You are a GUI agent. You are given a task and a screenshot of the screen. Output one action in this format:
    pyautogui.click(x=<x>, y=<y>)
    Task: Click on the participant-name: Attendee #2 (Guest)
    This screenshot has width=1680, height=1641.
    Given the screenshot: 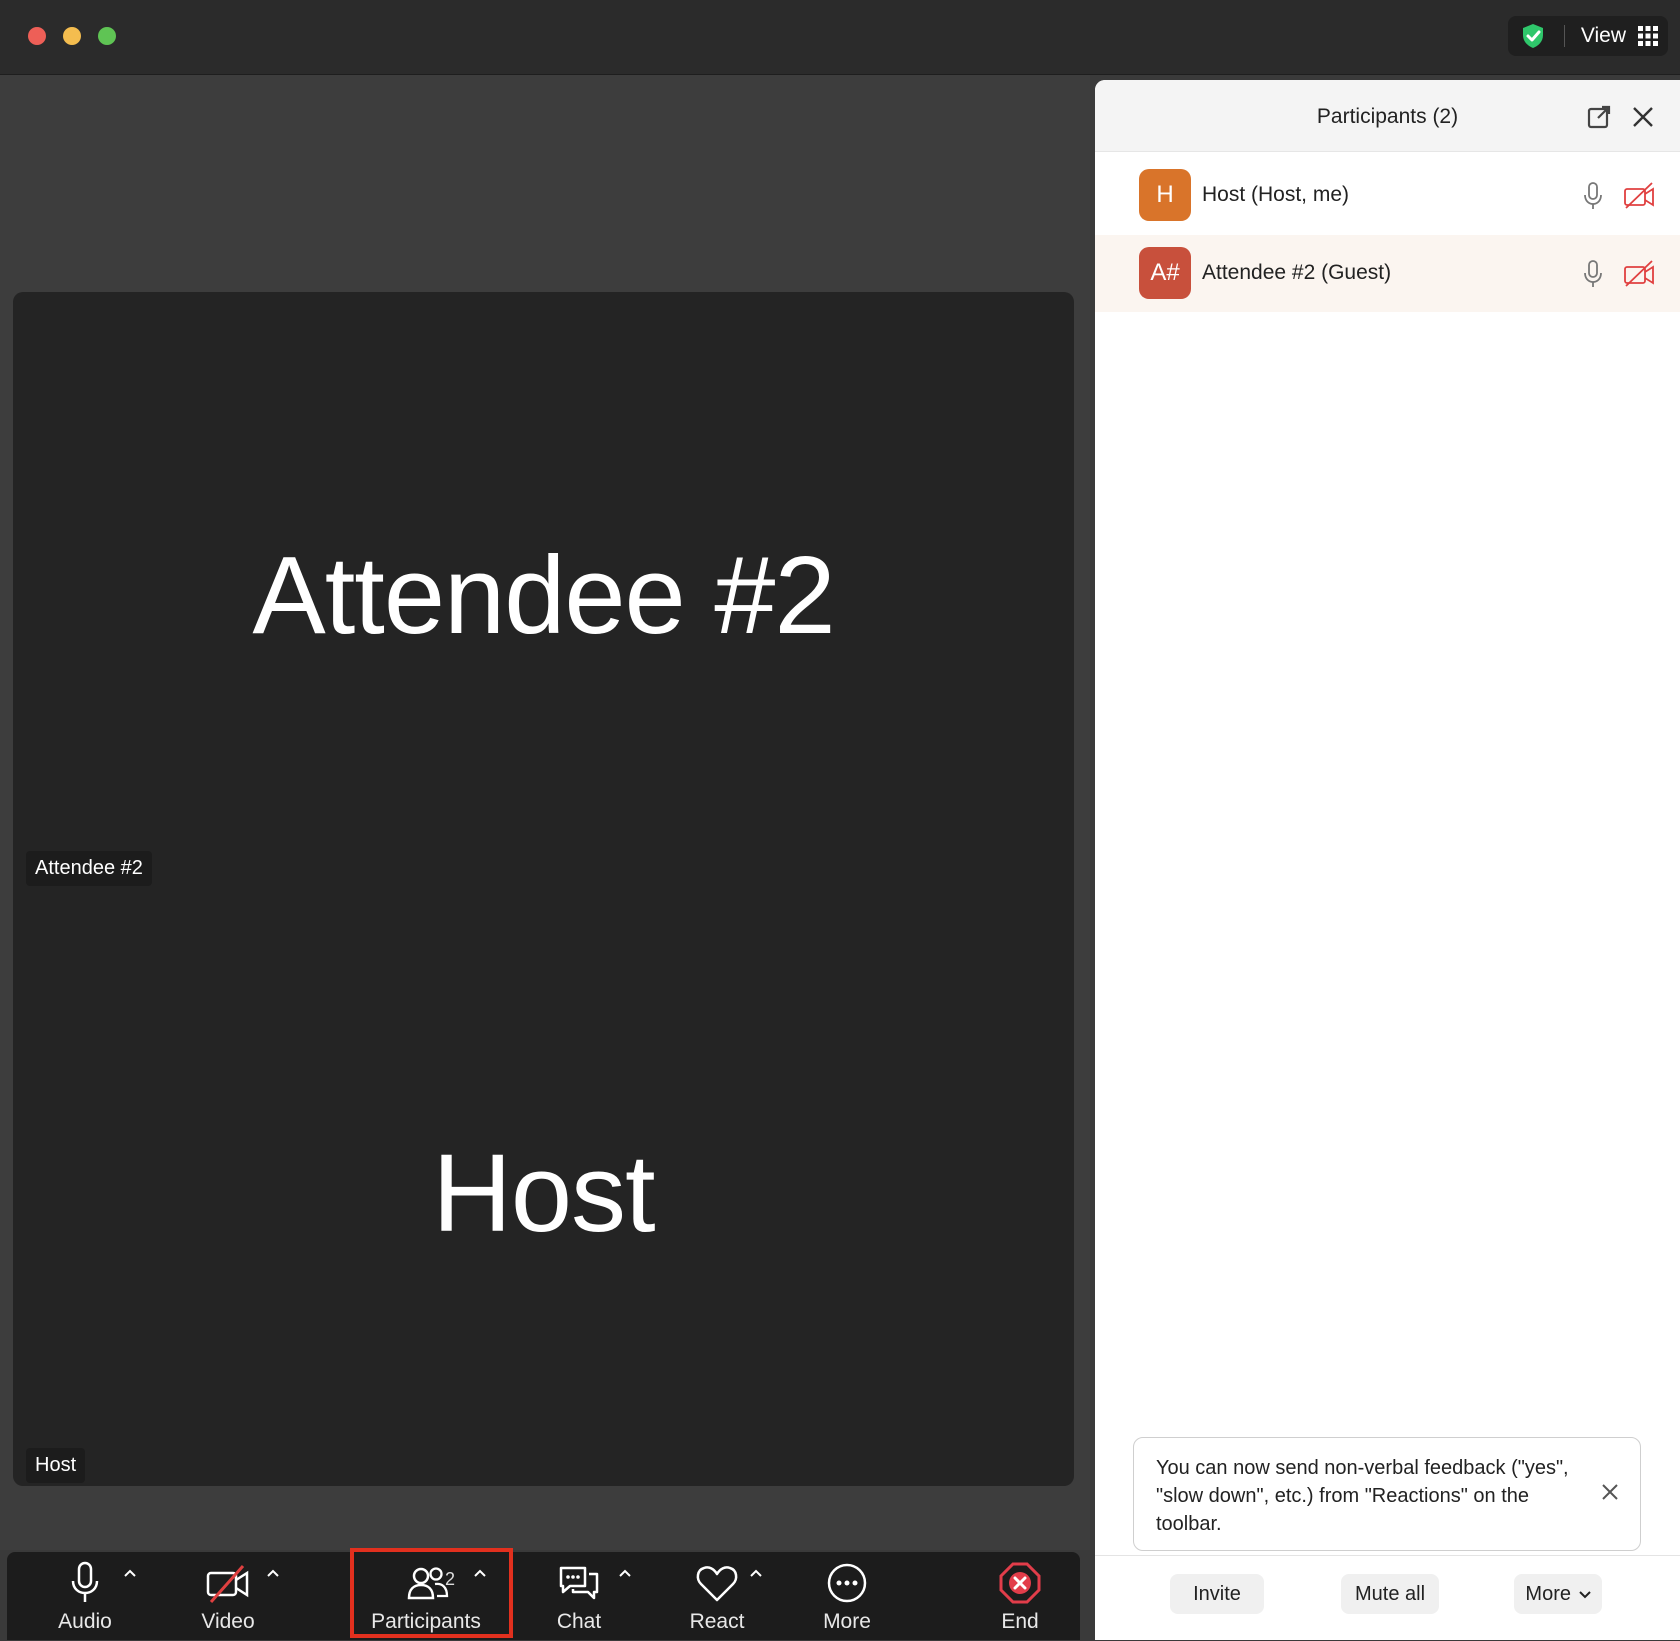 What is the action you would take?
    pyautogui.click(x=1297, y=272)
    